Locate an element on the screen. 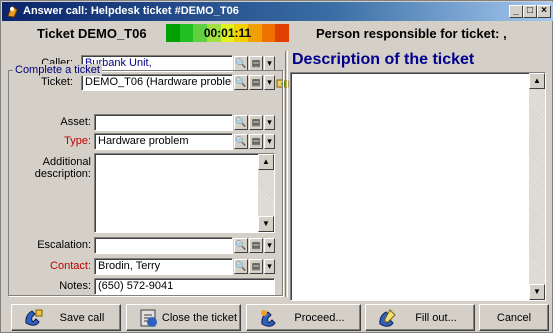 Image resolution: width=553 pixels, height=333 pixels. maximize-button: □ is located at coordinates (530, 11).